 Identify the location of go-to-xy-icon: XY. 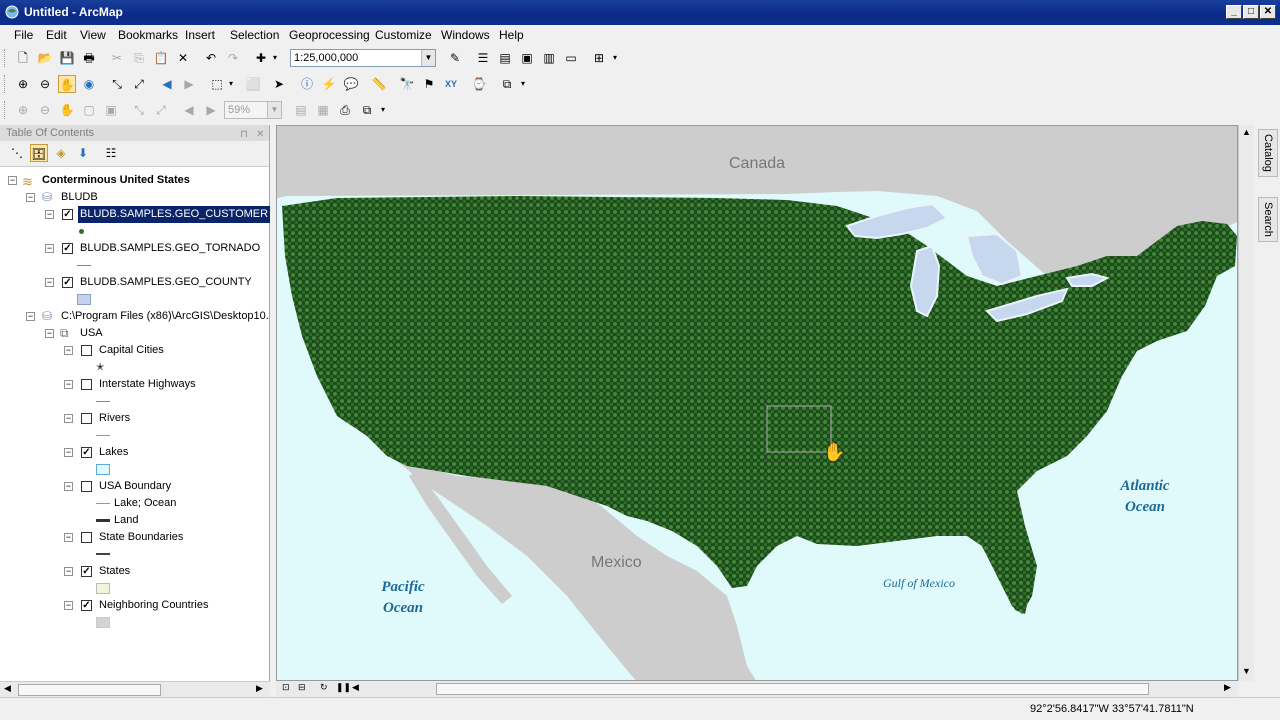
(451, 84).